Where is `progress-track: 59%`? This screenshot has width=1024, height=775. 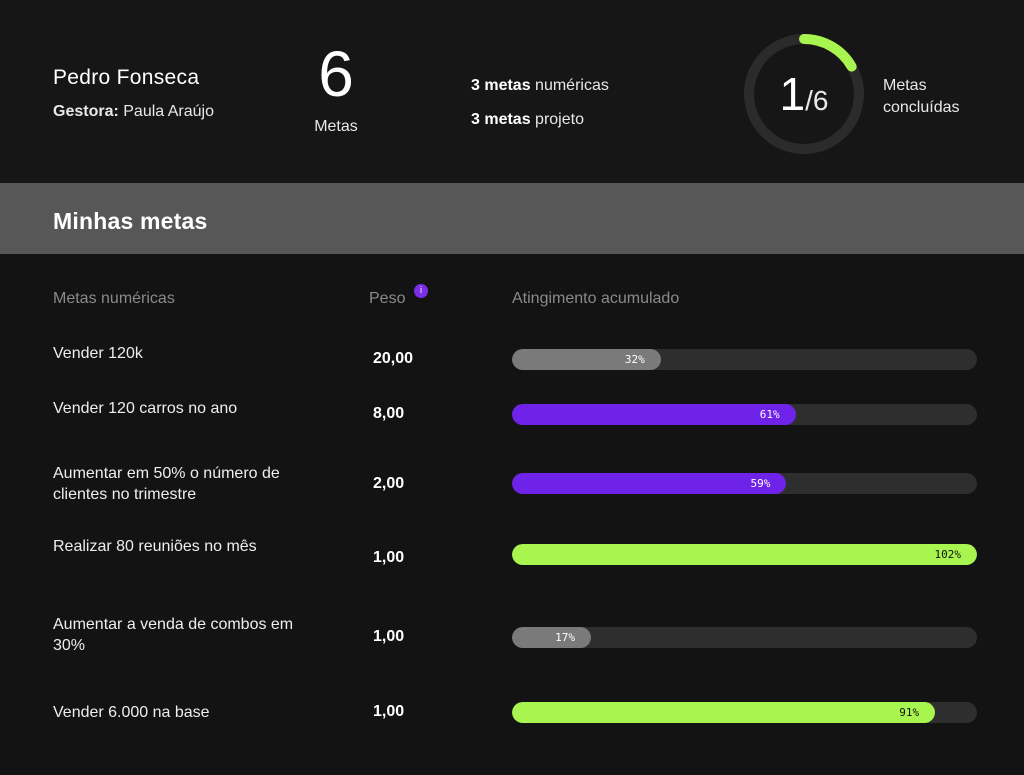
progress-track: 59% is located at coordinates (744, 483).